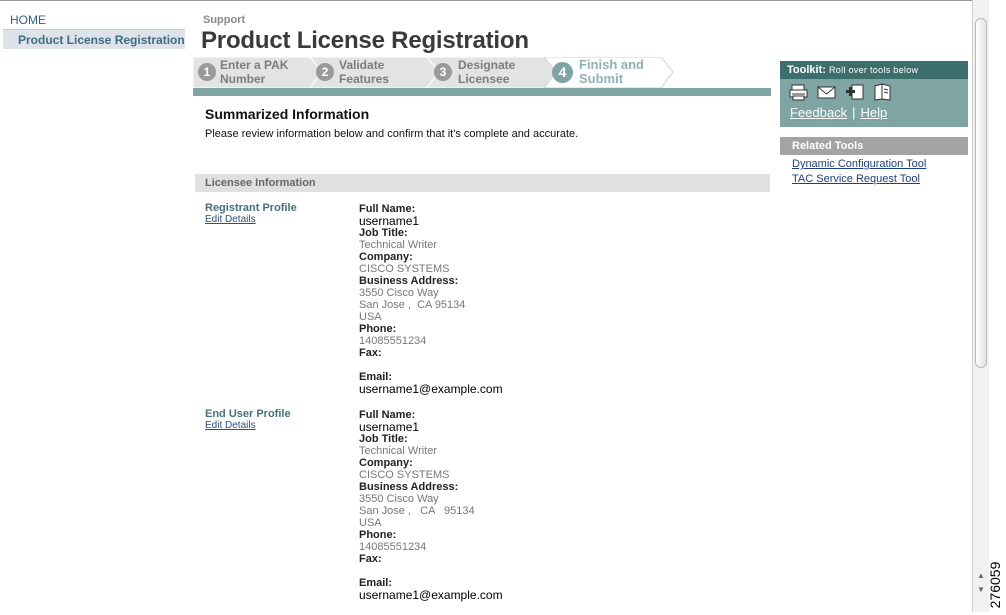 This screenshot has width=1006, height=615. What do you see at coordinates (856, 179) in the screenshot?
I see `tac-service-request-tool-link: TAC Service Request Tool` at bounding box center [856, 179].